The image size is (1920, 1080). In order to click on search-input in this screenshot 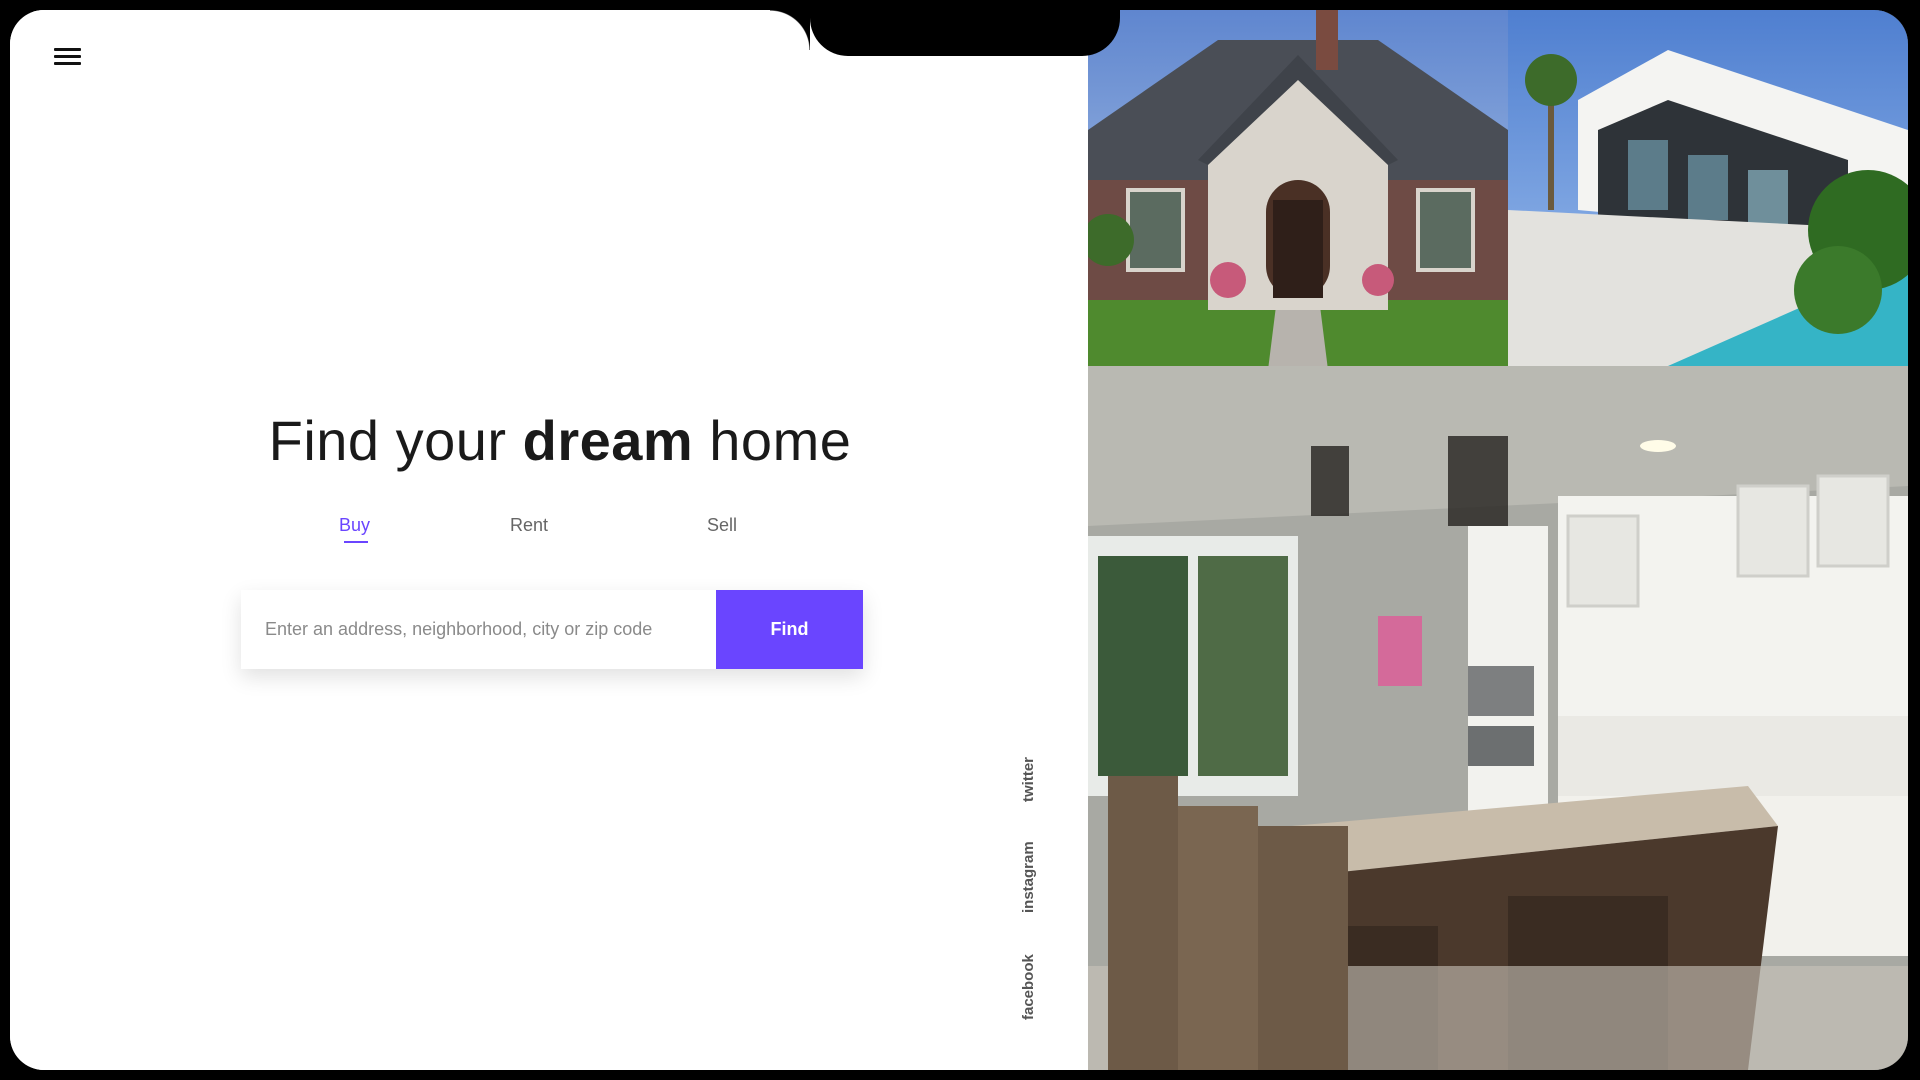, I will do `click(478, 629)`.